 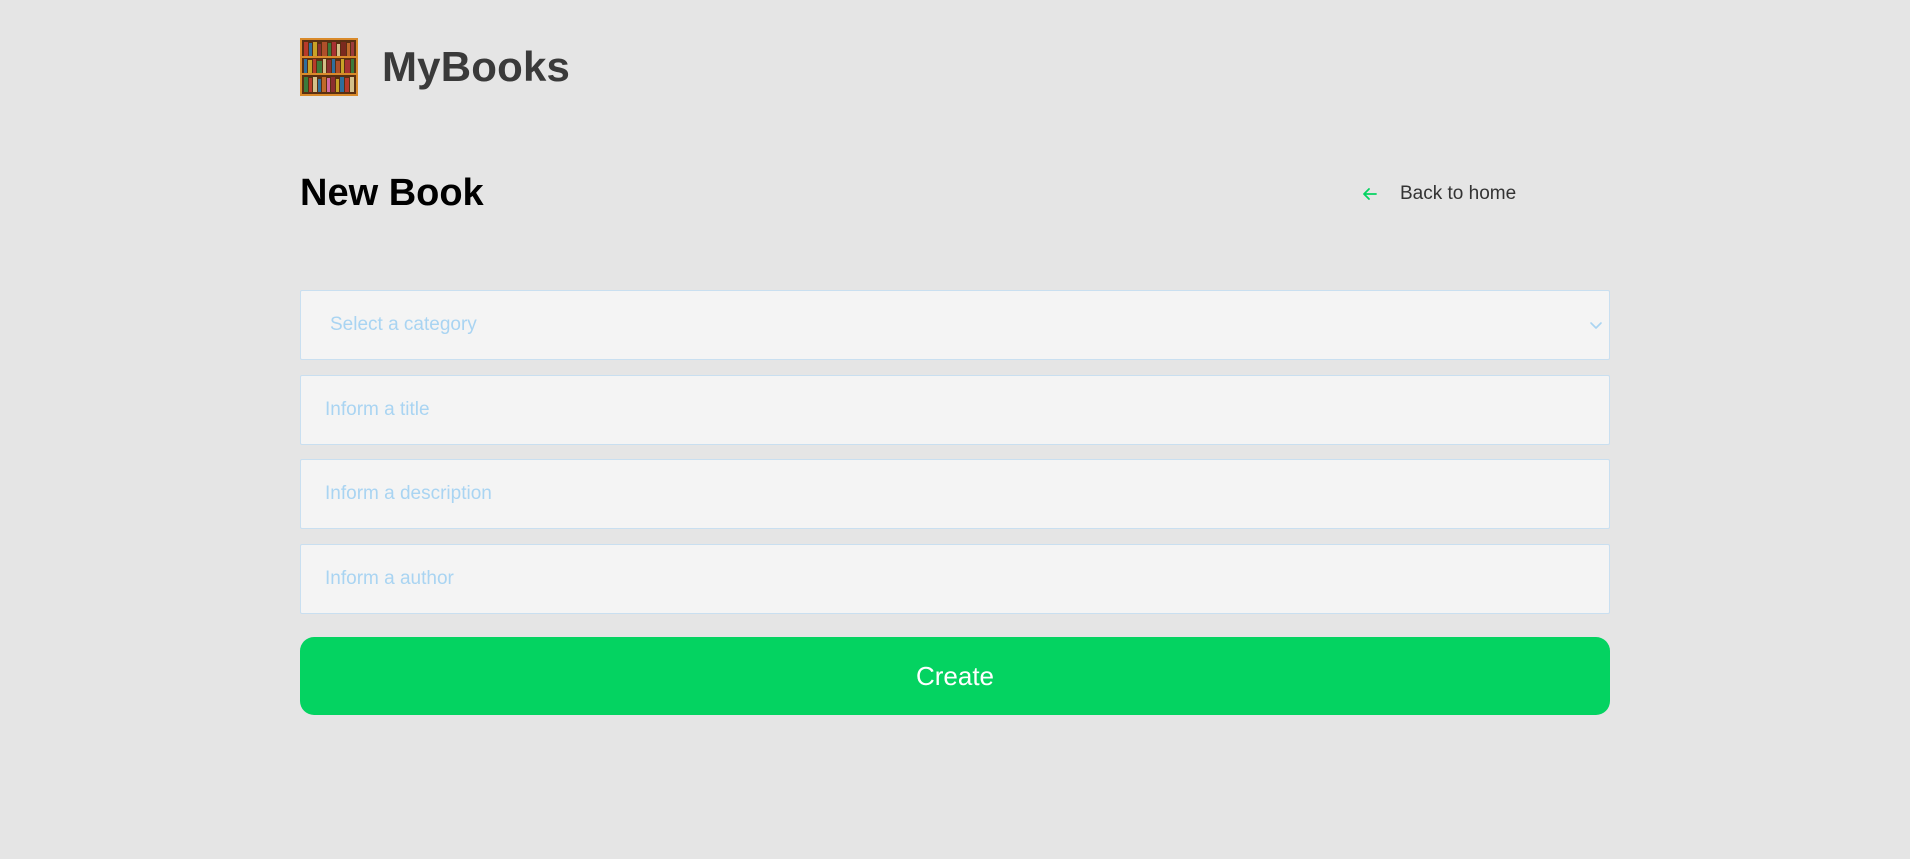 What do you see at coordinates (403, 324) in the screenshot?
I see `category-select-placeholder: Select a category` at bounding box center [403, 324].